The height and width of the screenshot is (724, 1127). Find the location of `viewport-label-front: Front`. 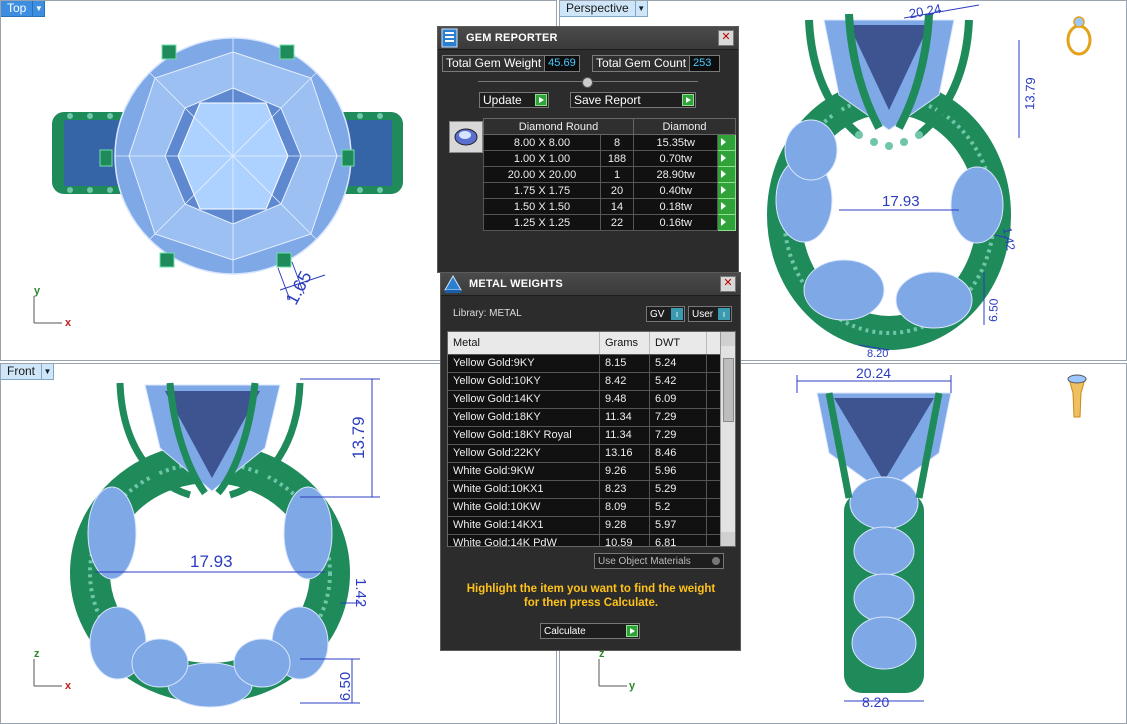

viewport-label-front: Front is located at coordinates (21, 371).